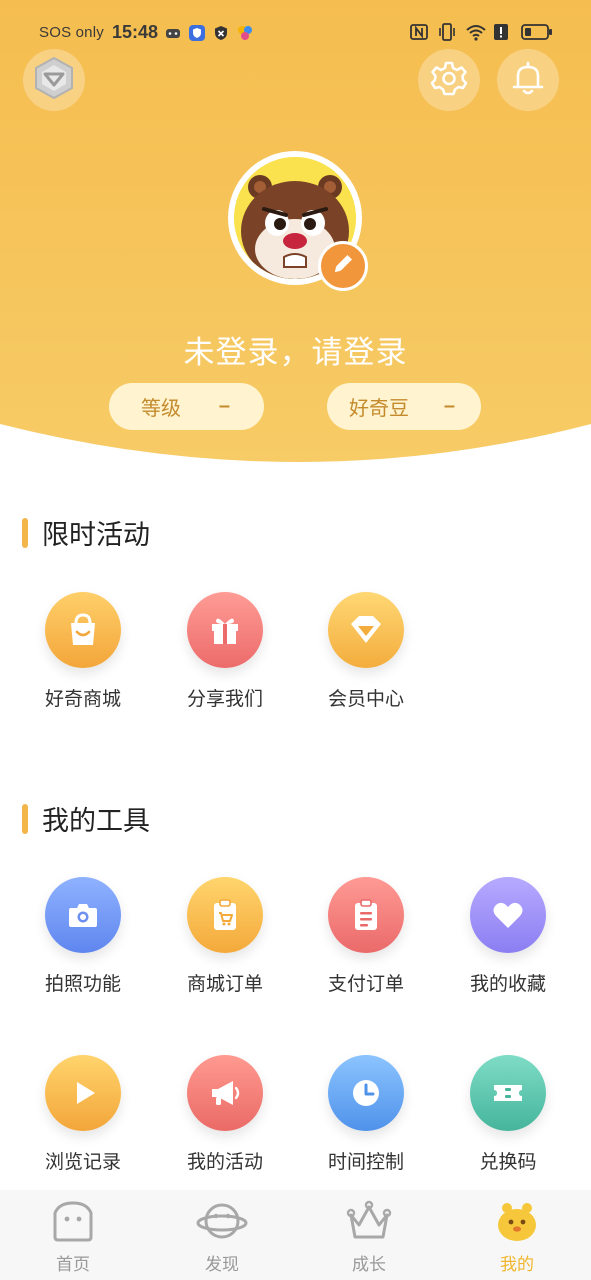 The height and width of the screenshot is (1280, 591). Describe the element at coordinates (365, 1162) in the screenshot. I see `time-control-label: 时间控制` at that location.